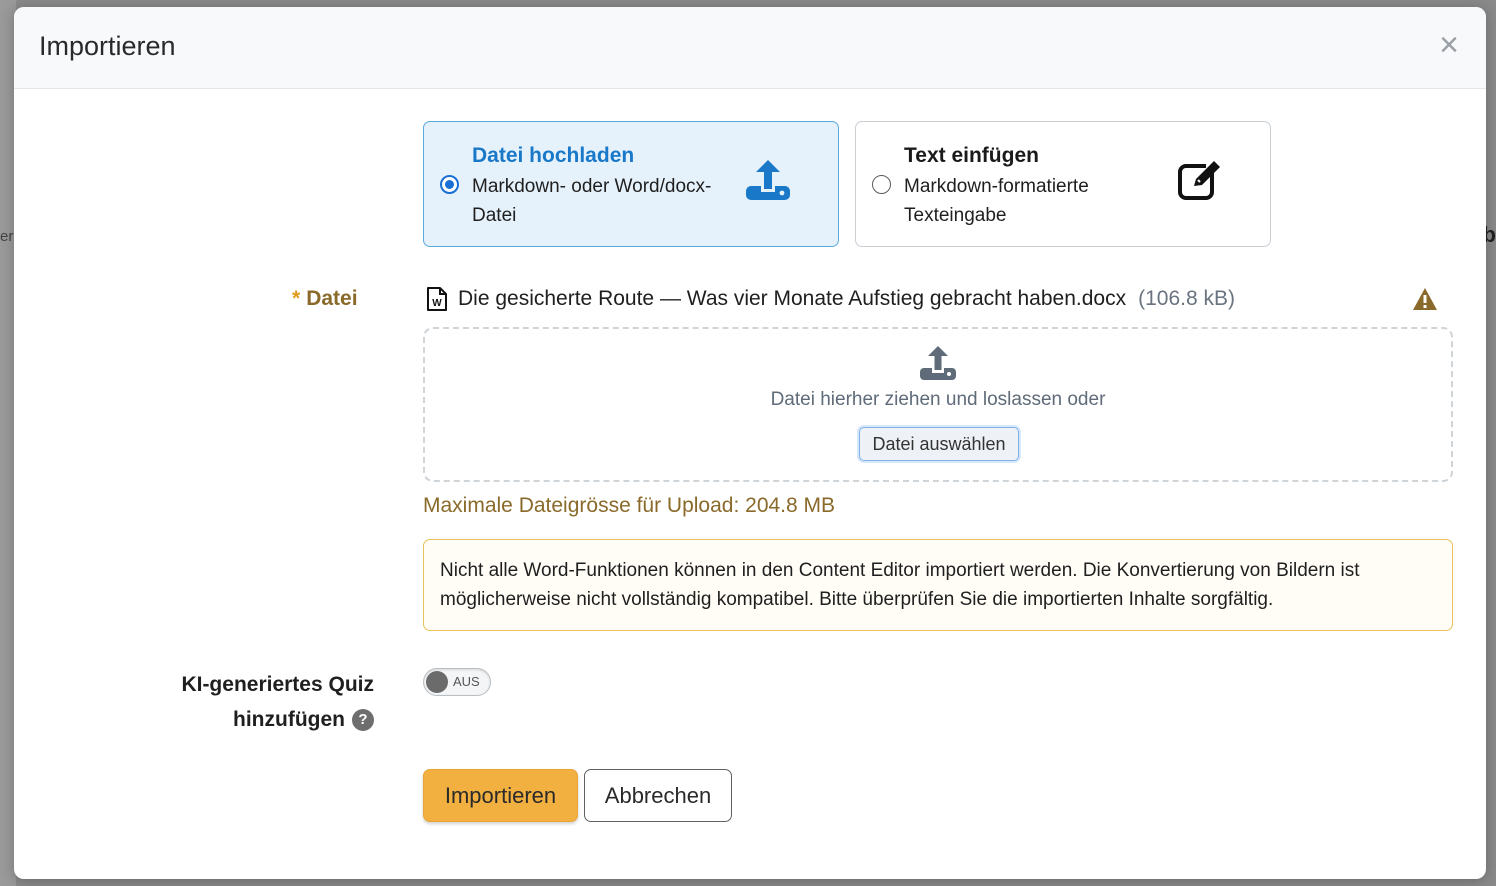 The width and height of the screenshot is (1496, 886). I want to click on edit-icon, so click(1199, 180).